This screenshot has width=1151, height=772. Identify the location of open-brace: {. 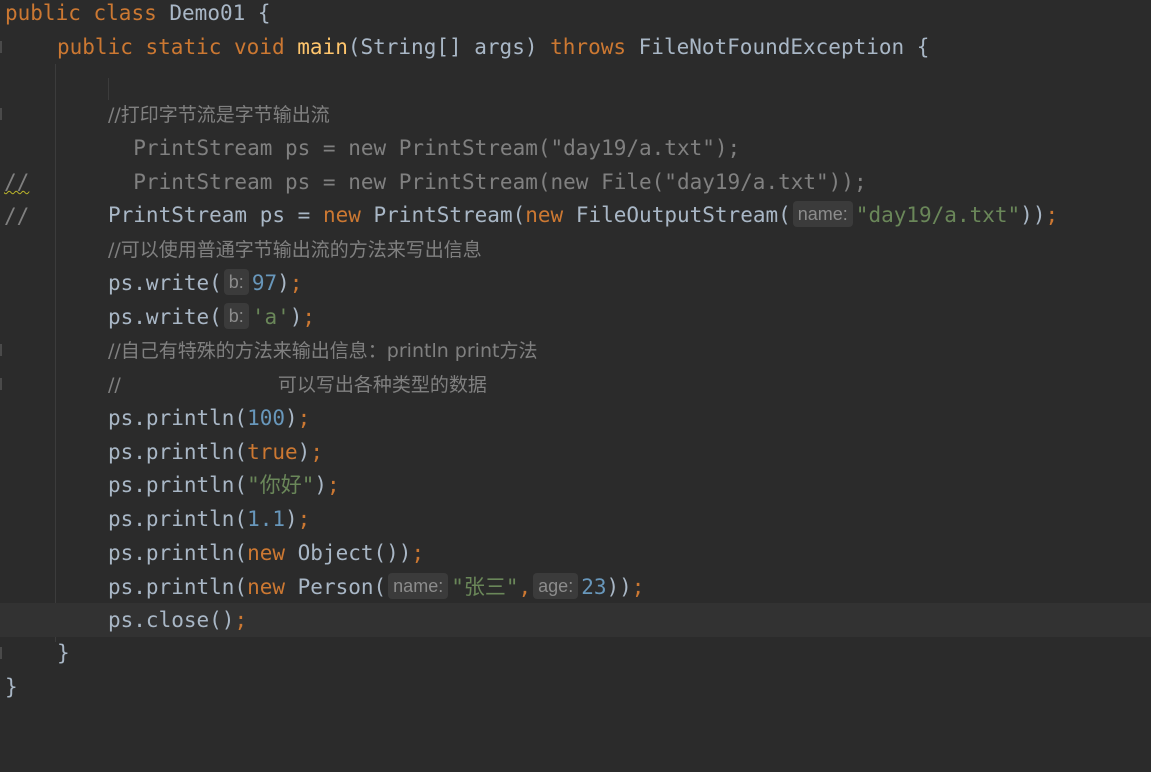
(264, 13).